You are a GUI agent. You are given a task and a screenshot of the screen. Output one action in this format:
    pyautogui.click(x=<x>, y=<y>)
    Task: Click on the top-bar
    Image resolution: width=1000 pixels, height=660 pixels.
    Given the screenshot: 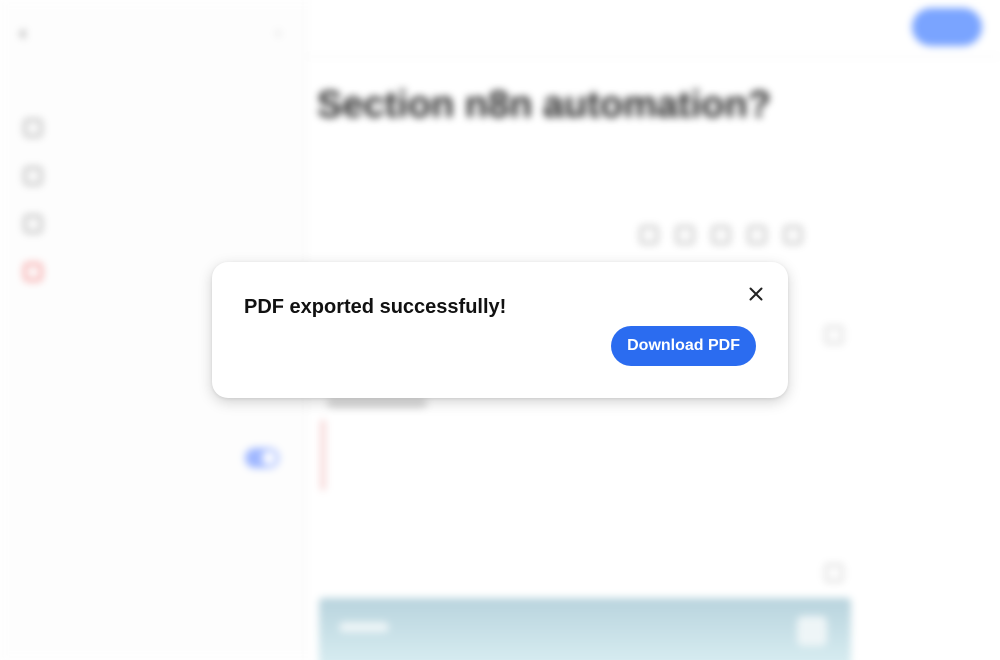 What is the action you would take?
    pyautogui.click(x=652, y=28)
    